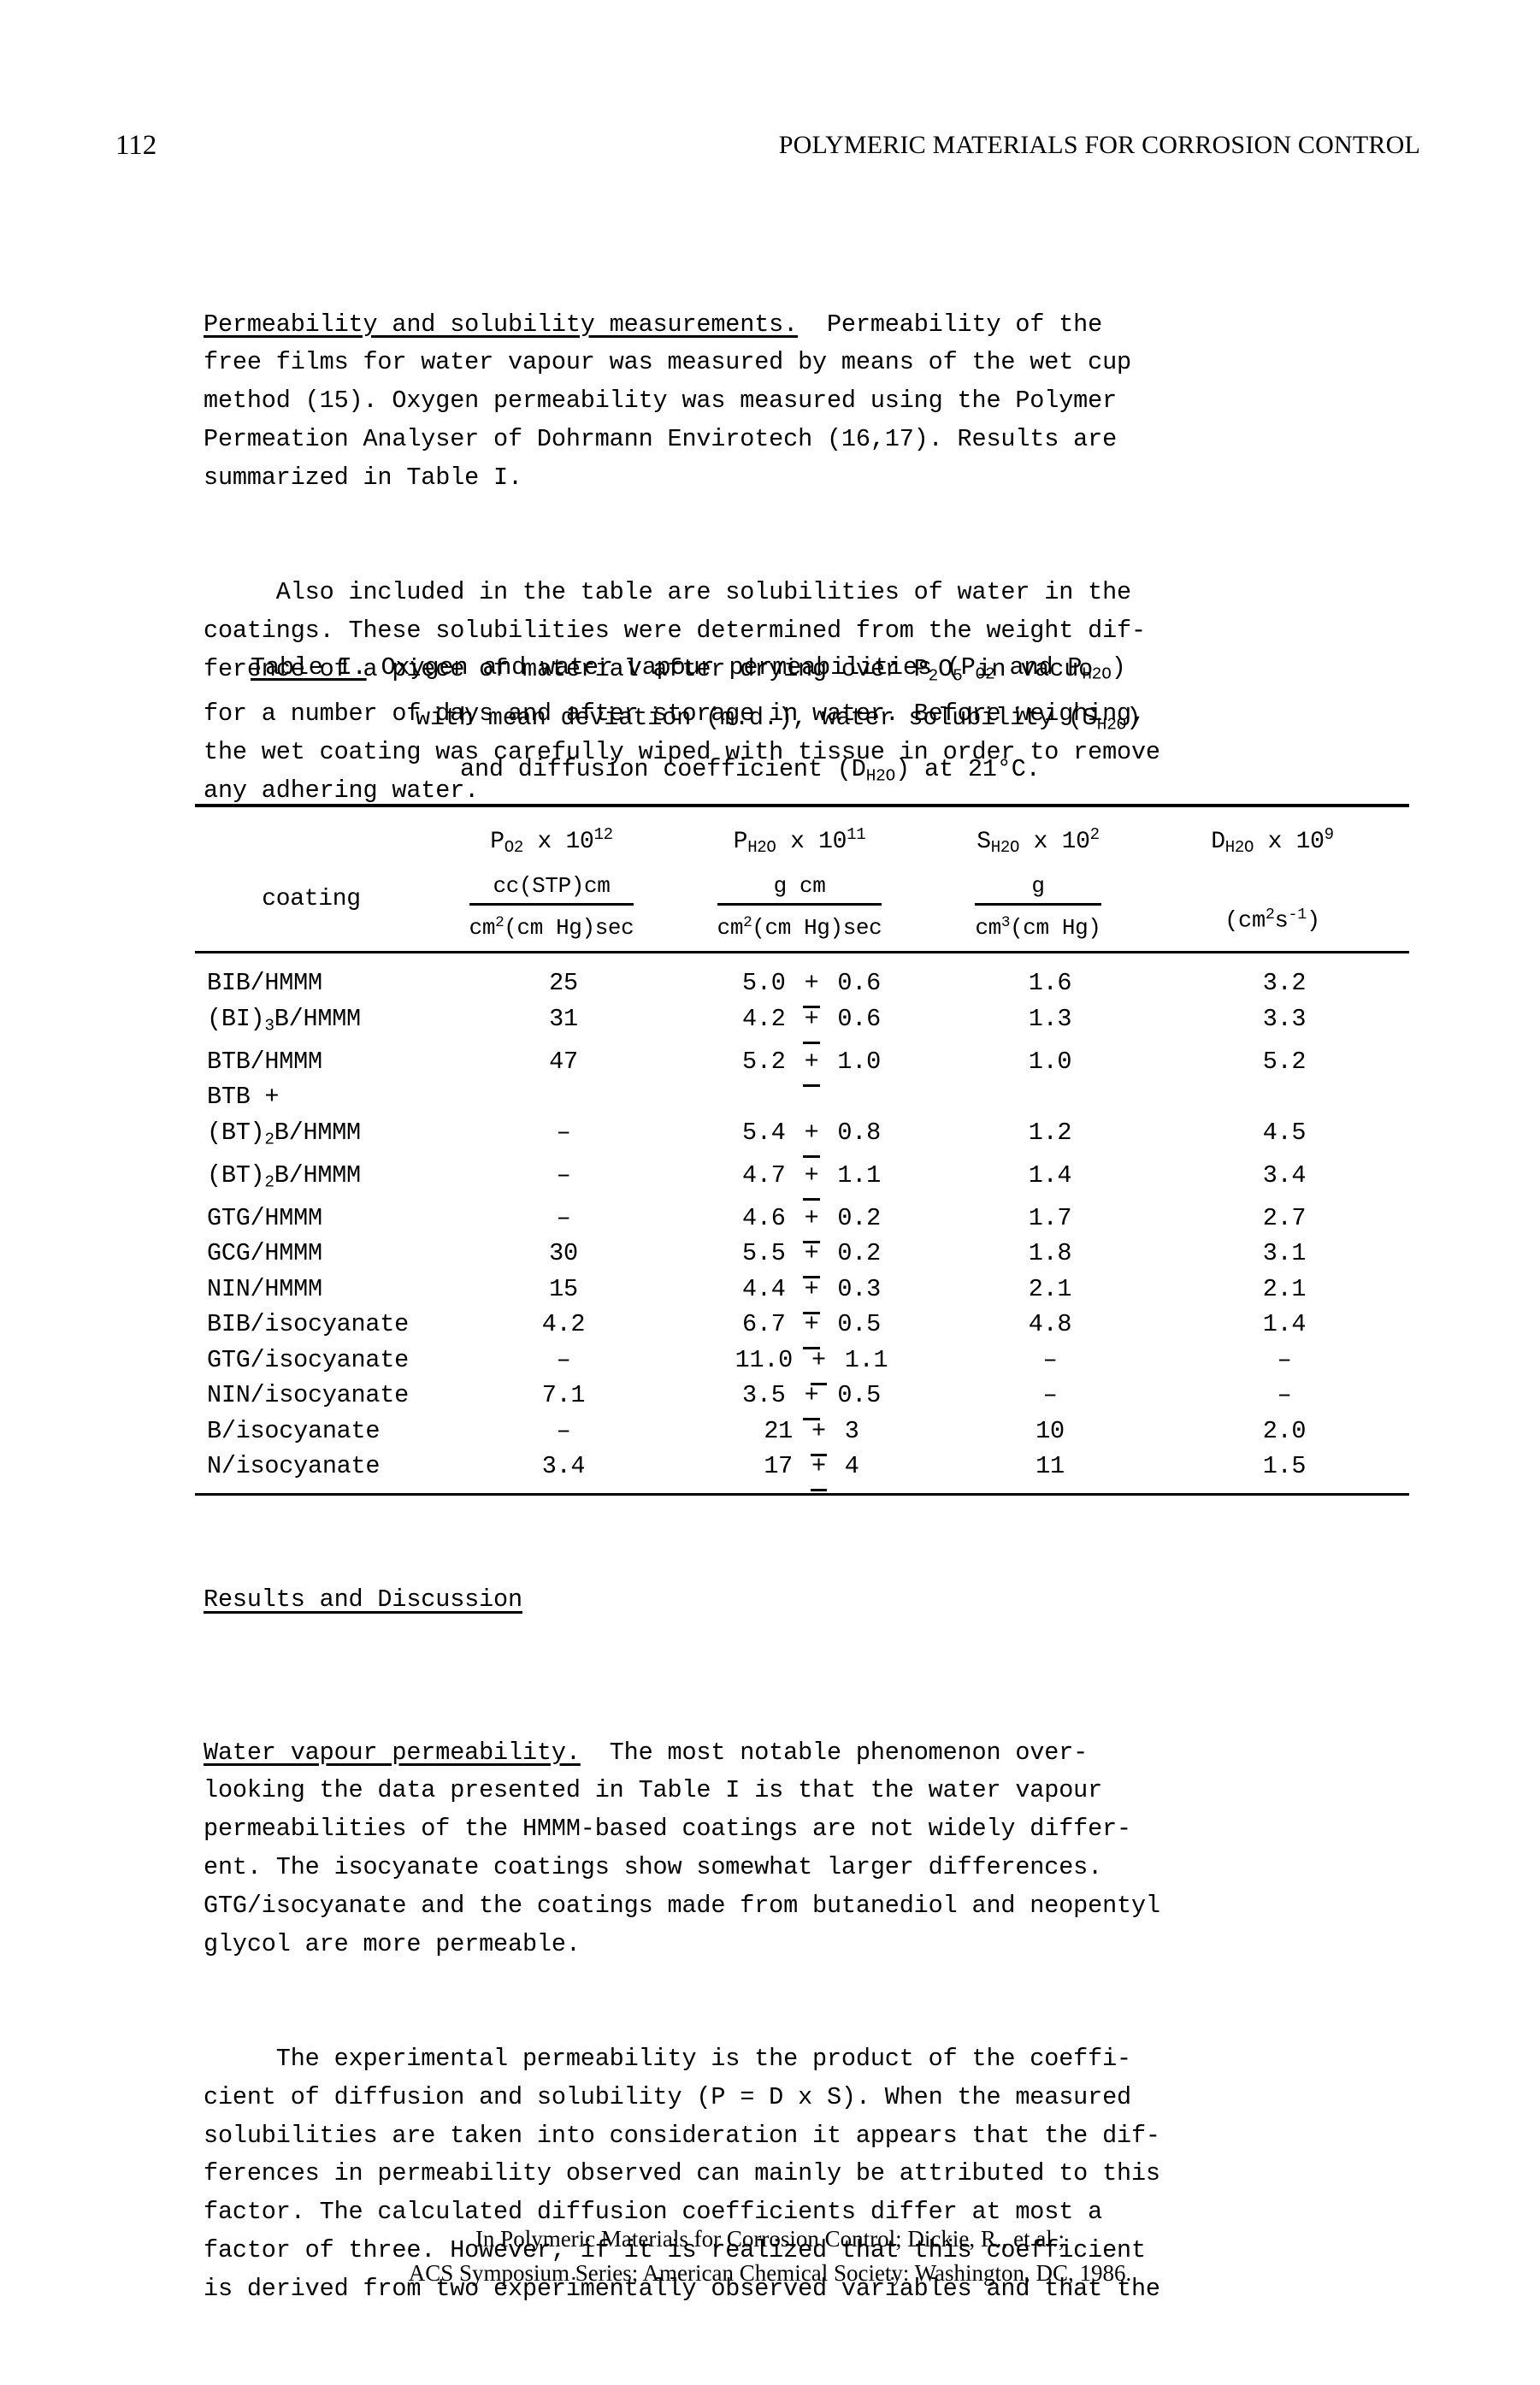 The image size is (1540, 2385). What do you see at coordinates (1051, 1430) in the screenshot?
I see `cell-sh2o: 10` at bounding box center [1051, 1430].